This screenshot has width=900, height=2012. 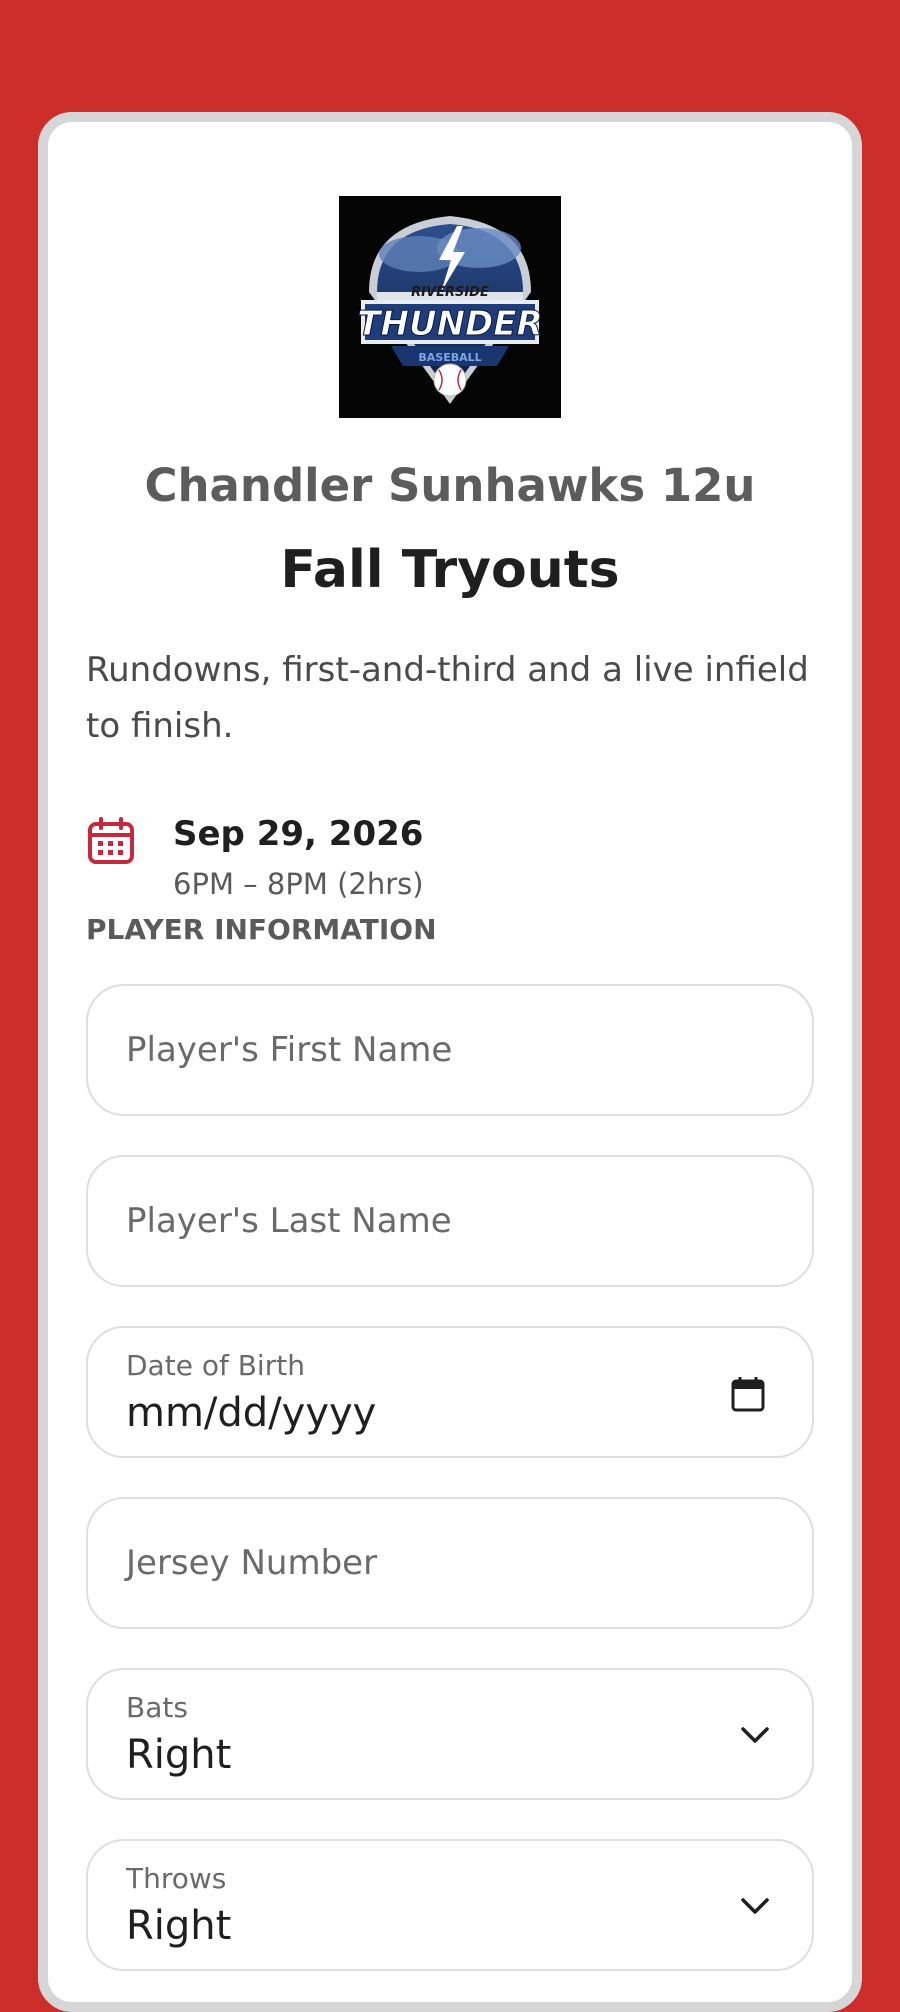 I want to click on logo-baseball-text: BASEBALL, so click(x=449, y=357).